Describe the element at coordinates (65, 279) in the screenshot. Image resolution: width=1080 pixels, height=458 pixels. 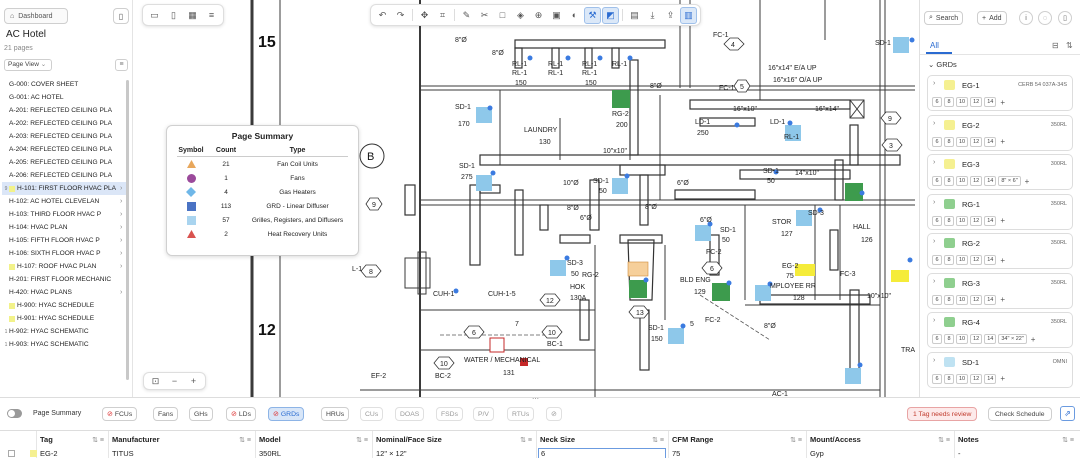
I see `sheet-item: H-201: FIRST FLOOR MECHANIC` at that location.